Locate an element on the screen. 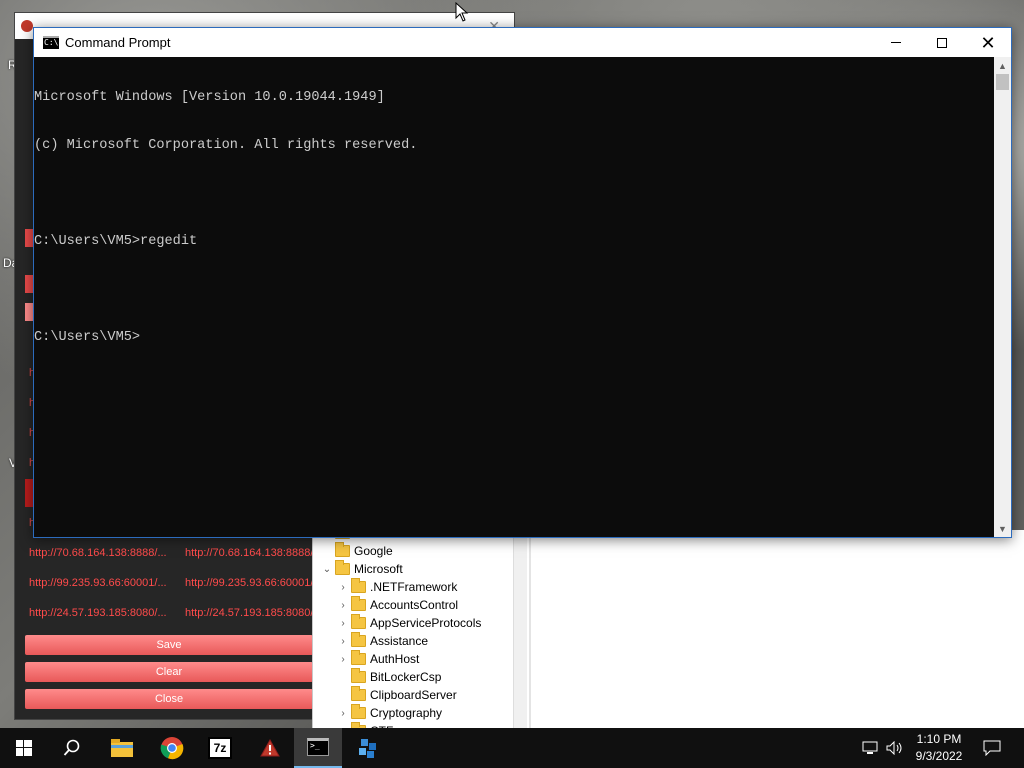  window-title: Command Prompt is located at coordinates (118, 42).